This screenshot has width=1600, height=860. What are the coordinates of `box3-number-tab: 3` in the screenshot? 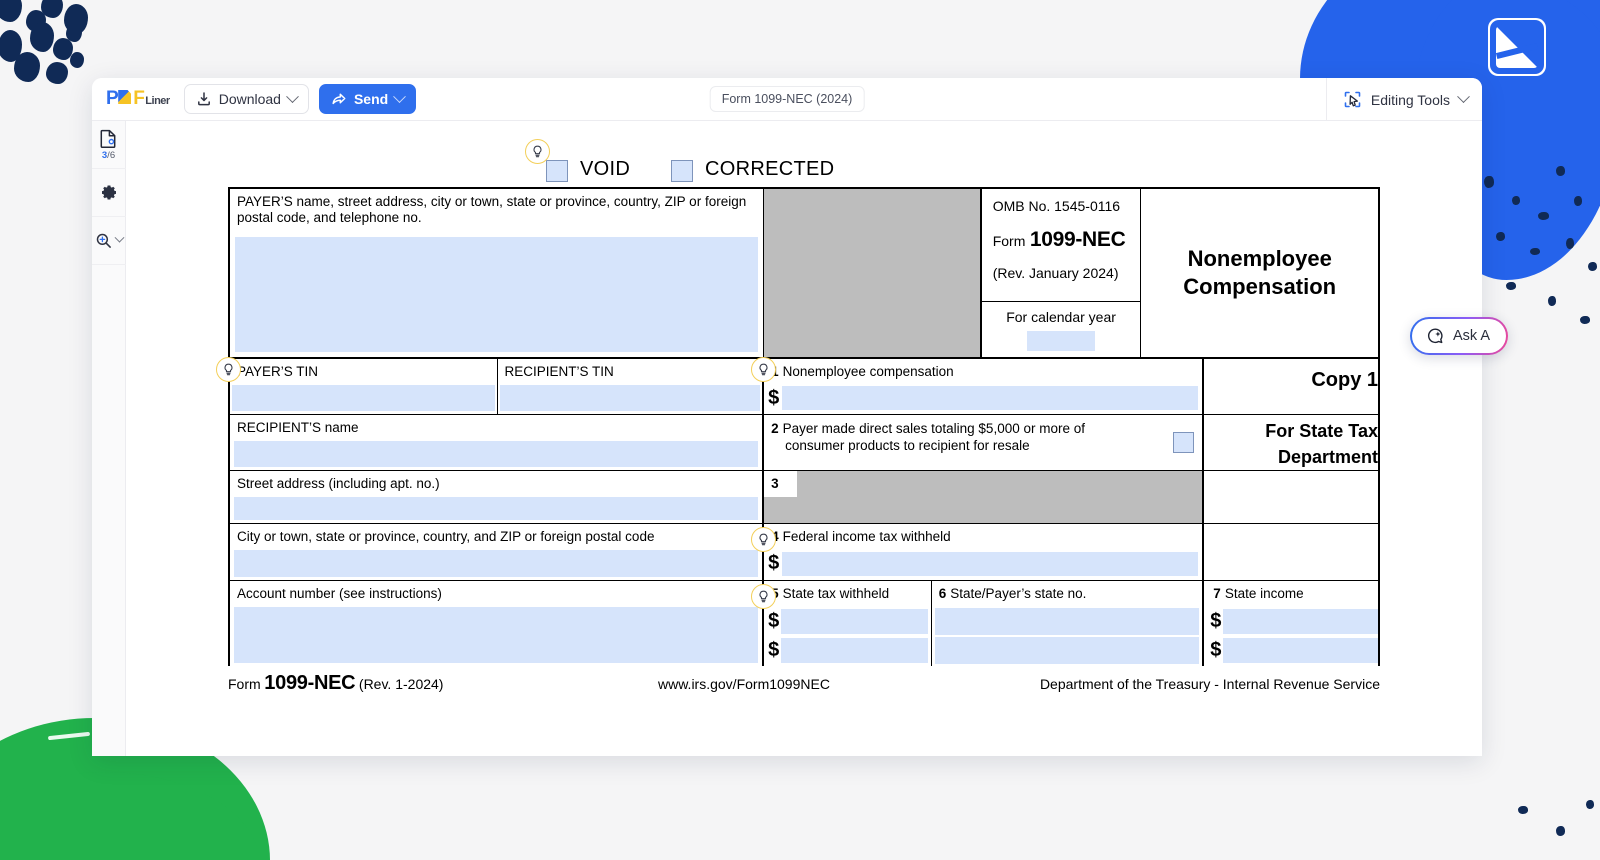 It's located at (781, 484).